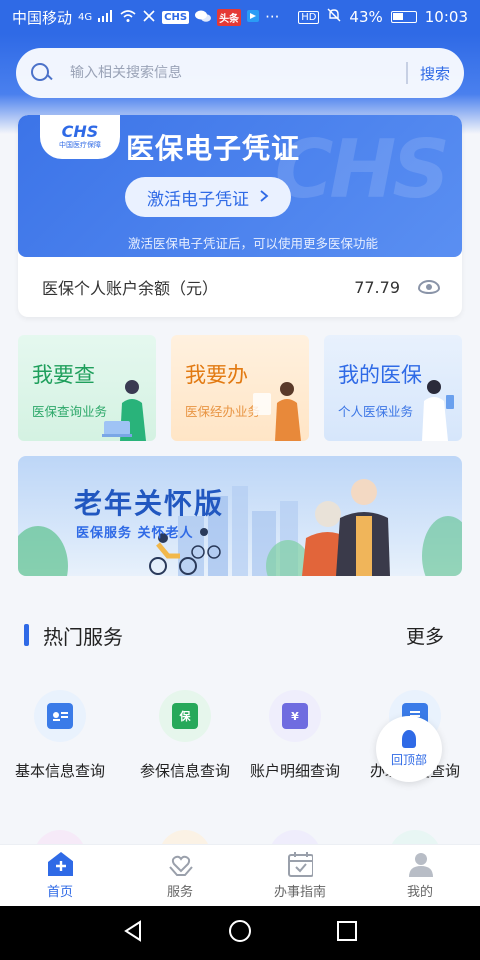 The width and height of the screenshot is (480, 960). I want to click on tab-label: 服务, so click(179, 892).